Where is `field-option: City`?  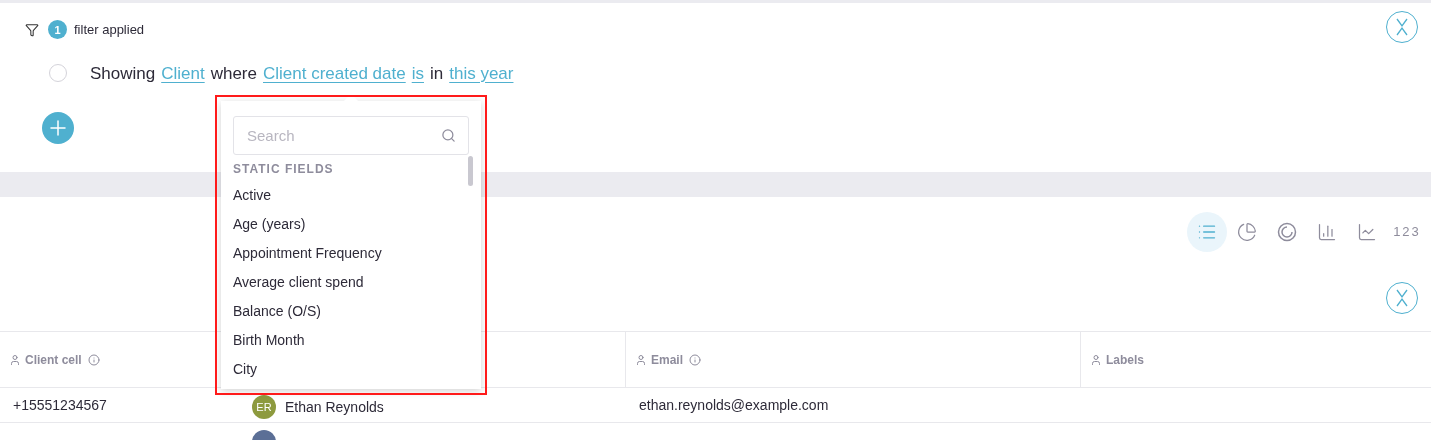
field-option: City is located at coordinates (350, 369).